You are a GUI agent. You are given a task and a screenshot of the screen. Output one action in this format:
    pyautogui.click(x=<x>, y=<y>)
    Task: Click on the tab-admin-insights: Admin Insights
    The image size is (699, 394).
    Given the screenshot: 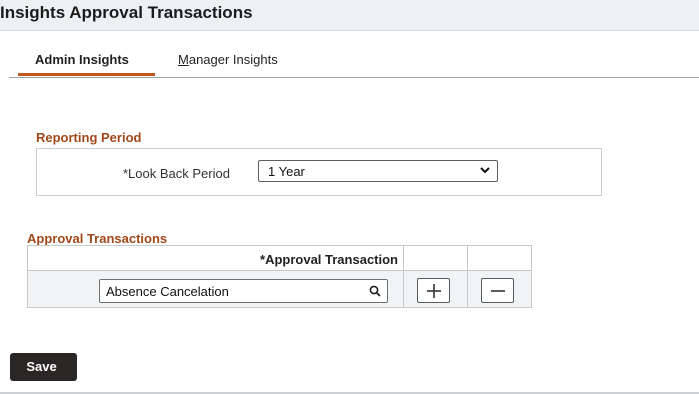 What is the action you would take?
    pyautogui.click(x=82, y=59)
    